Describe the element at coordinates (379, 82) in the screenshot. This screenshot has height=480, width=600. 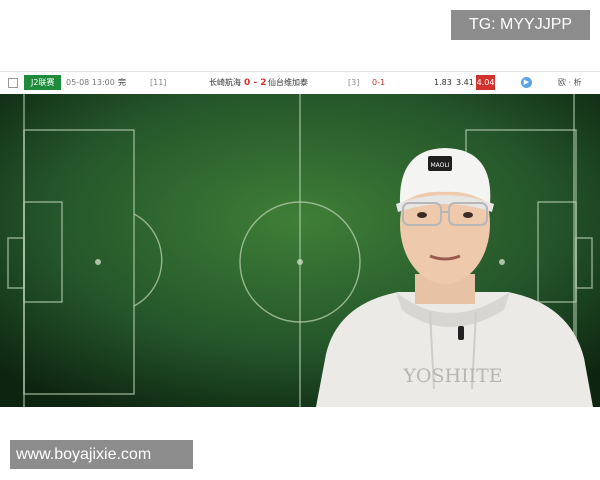
I see `halftime-score: 0-1` at that location.